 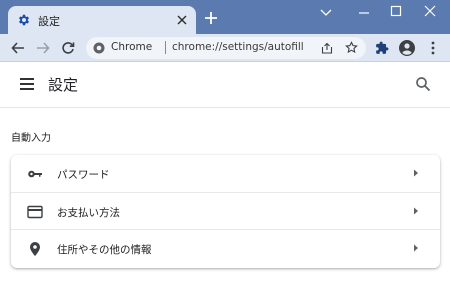 I want to click on address-bar: Chrome chrome://settings/autofill, so click(x=226, y=48).